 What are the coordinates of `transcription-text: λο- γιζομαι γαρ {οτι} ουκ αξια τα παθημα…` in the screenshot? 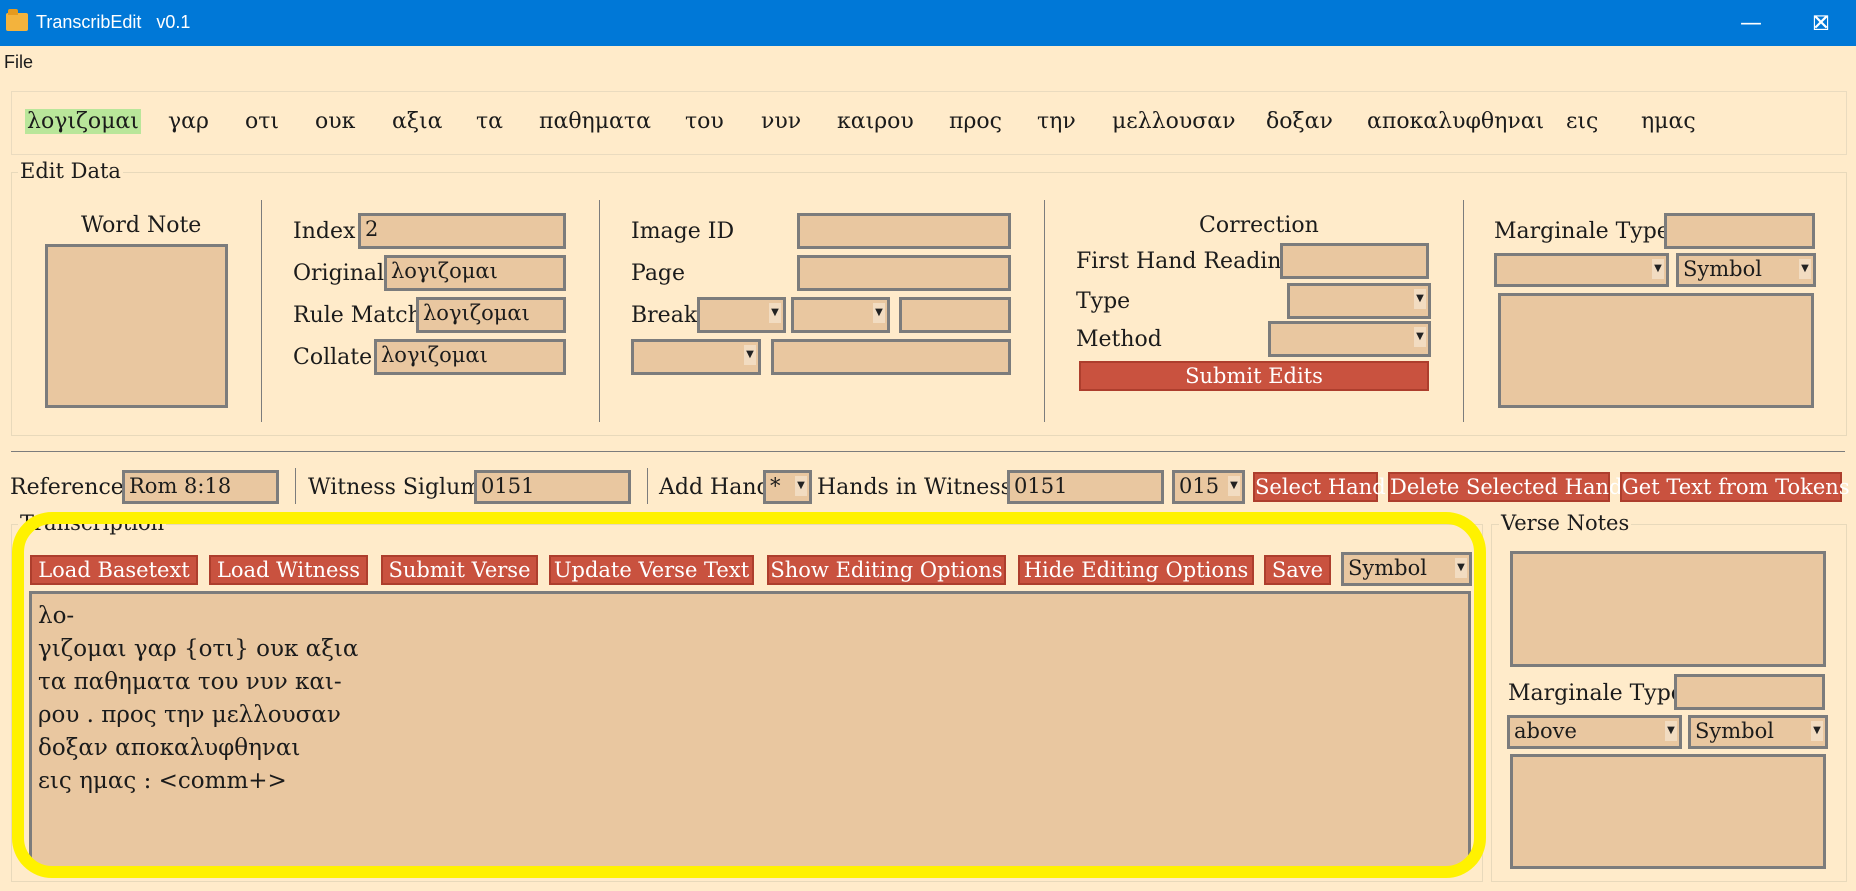 It's located at (198, 698).